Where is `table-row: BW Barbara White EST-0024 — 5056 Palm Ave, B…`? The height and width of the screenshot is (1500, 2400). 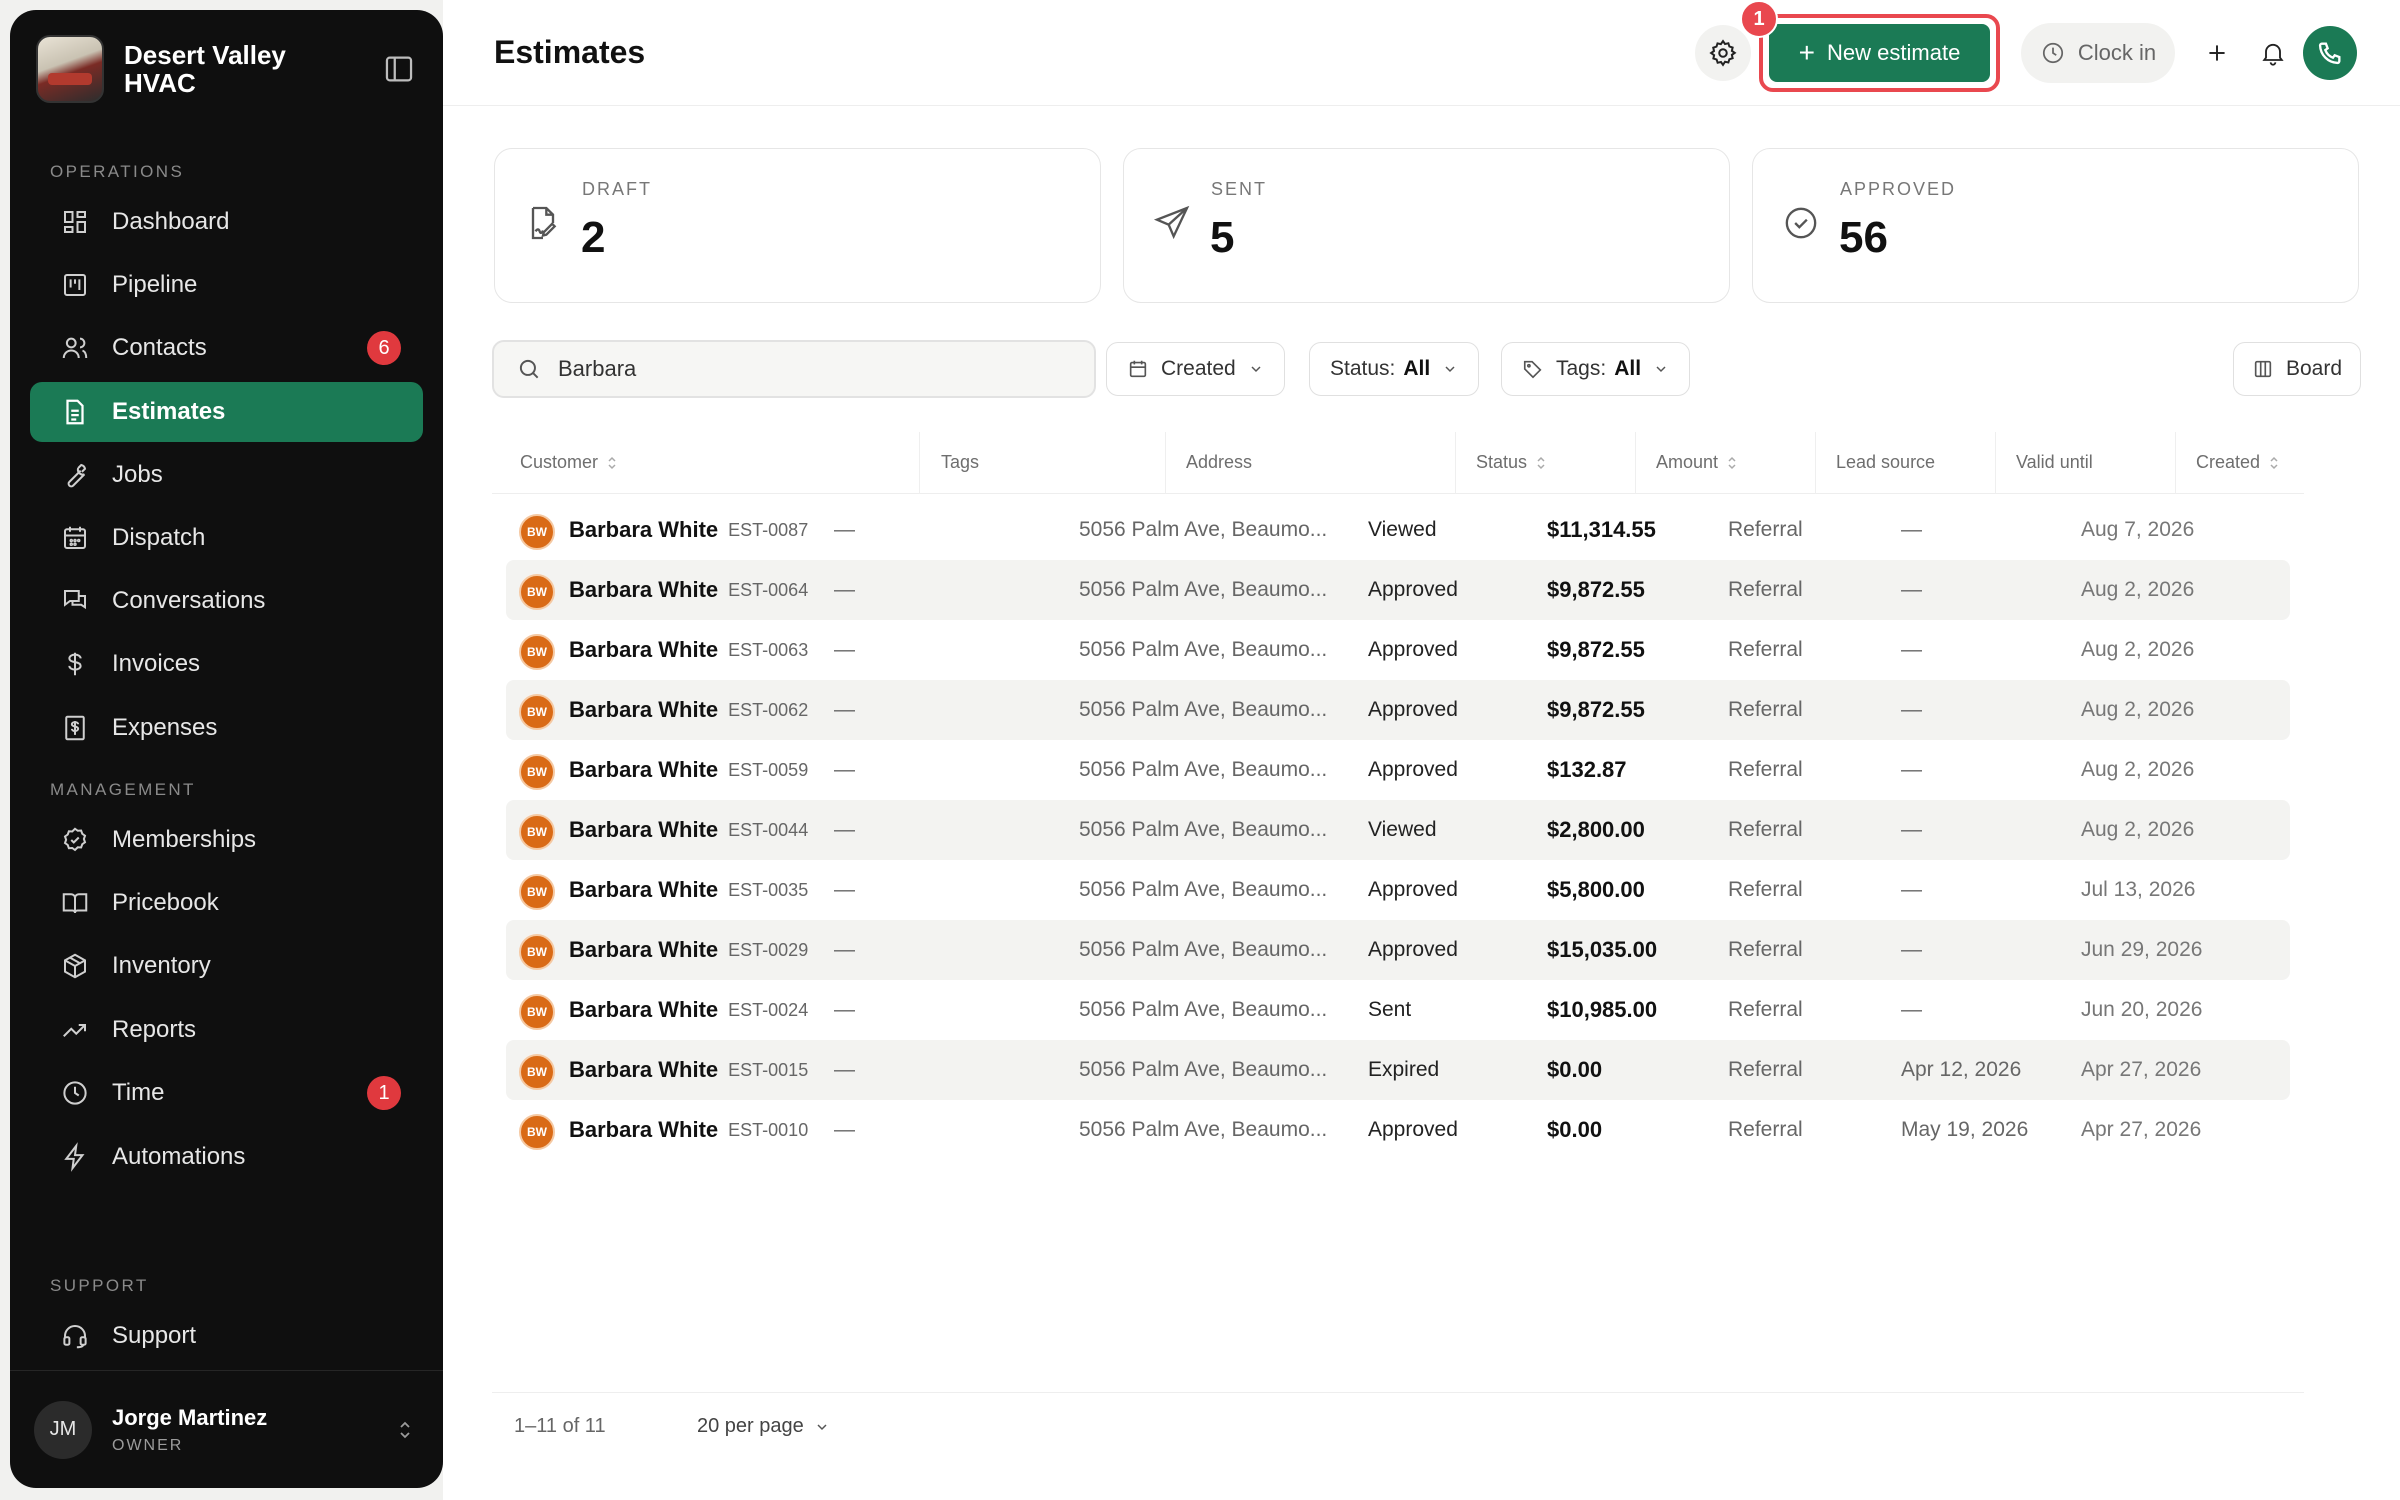 table-row: BW Barbara White EST-0024 — 5056 Palm Ave, B… is located at coordinates (1398, 1010).